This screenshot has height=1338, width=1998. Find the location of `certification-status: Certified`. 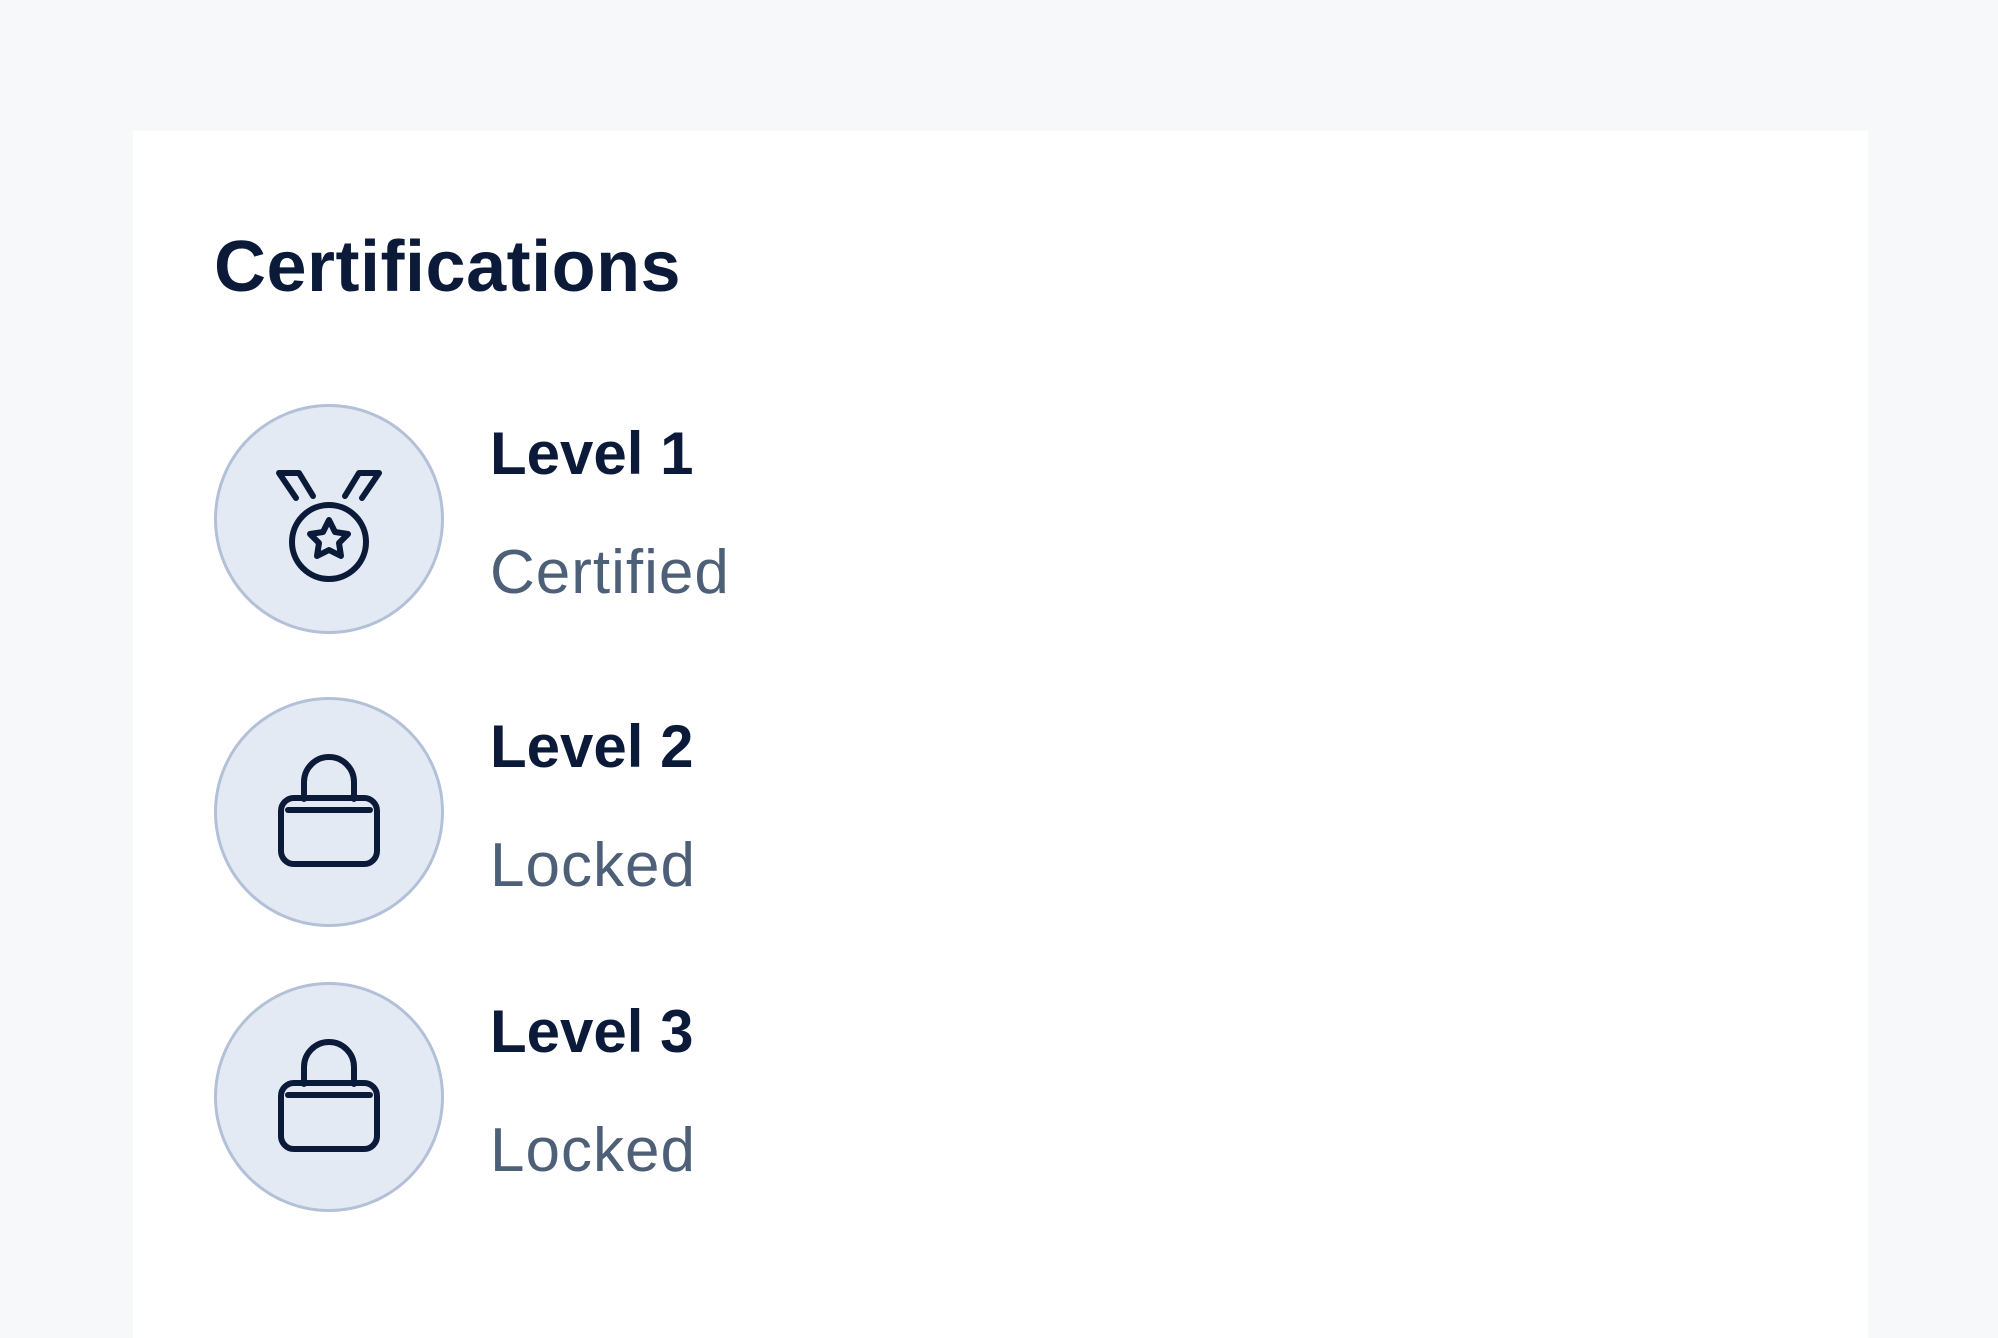

certification-status: Certified is located at coordinates (610, 572).